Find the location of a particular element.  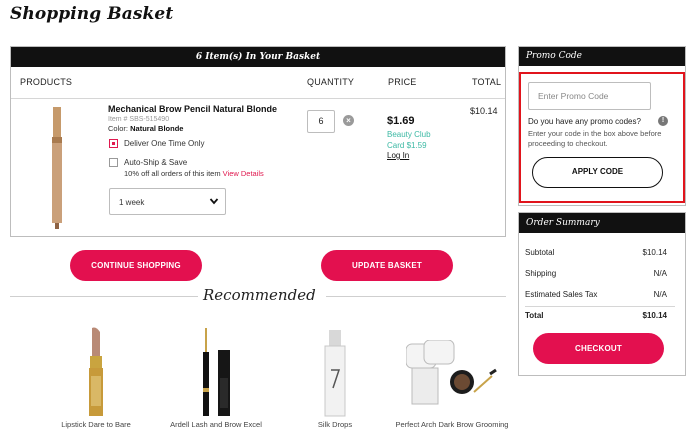

deliver-once-checkbox is located at coordinates (113, 143).